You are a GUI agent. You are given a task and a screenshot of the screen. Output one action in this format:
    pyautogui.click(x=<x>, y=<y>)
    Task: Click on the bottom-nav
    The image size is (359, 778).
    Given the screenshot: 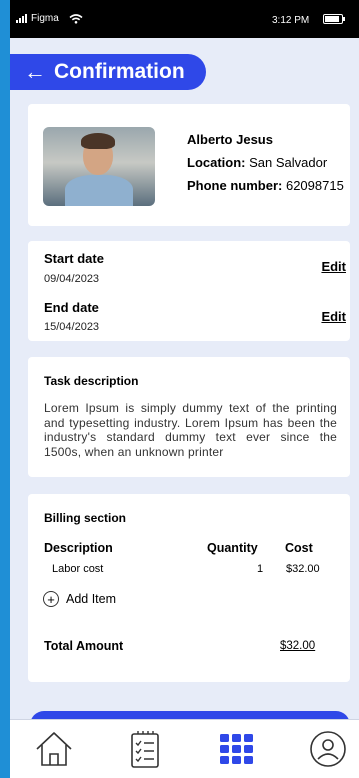 What is the action you would take?
    pyautogui.click(x=184, y=748)
    